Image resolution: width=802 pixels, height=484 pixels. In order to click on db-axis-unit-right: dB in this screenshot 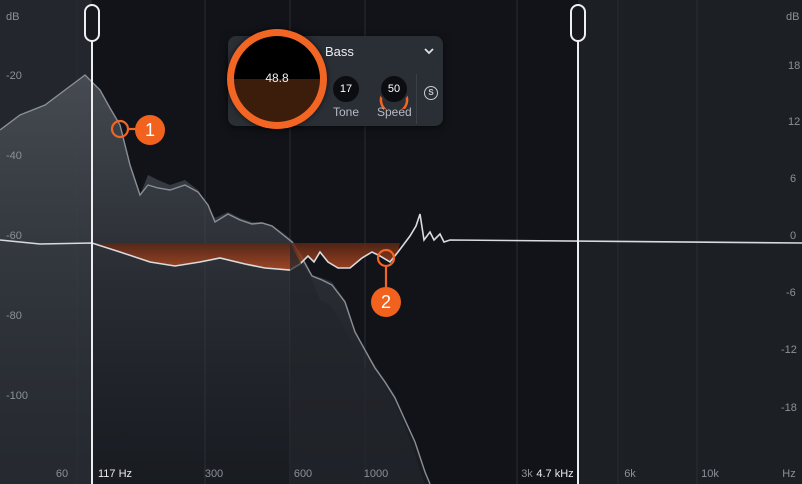, I will do `click(793, 17)`.